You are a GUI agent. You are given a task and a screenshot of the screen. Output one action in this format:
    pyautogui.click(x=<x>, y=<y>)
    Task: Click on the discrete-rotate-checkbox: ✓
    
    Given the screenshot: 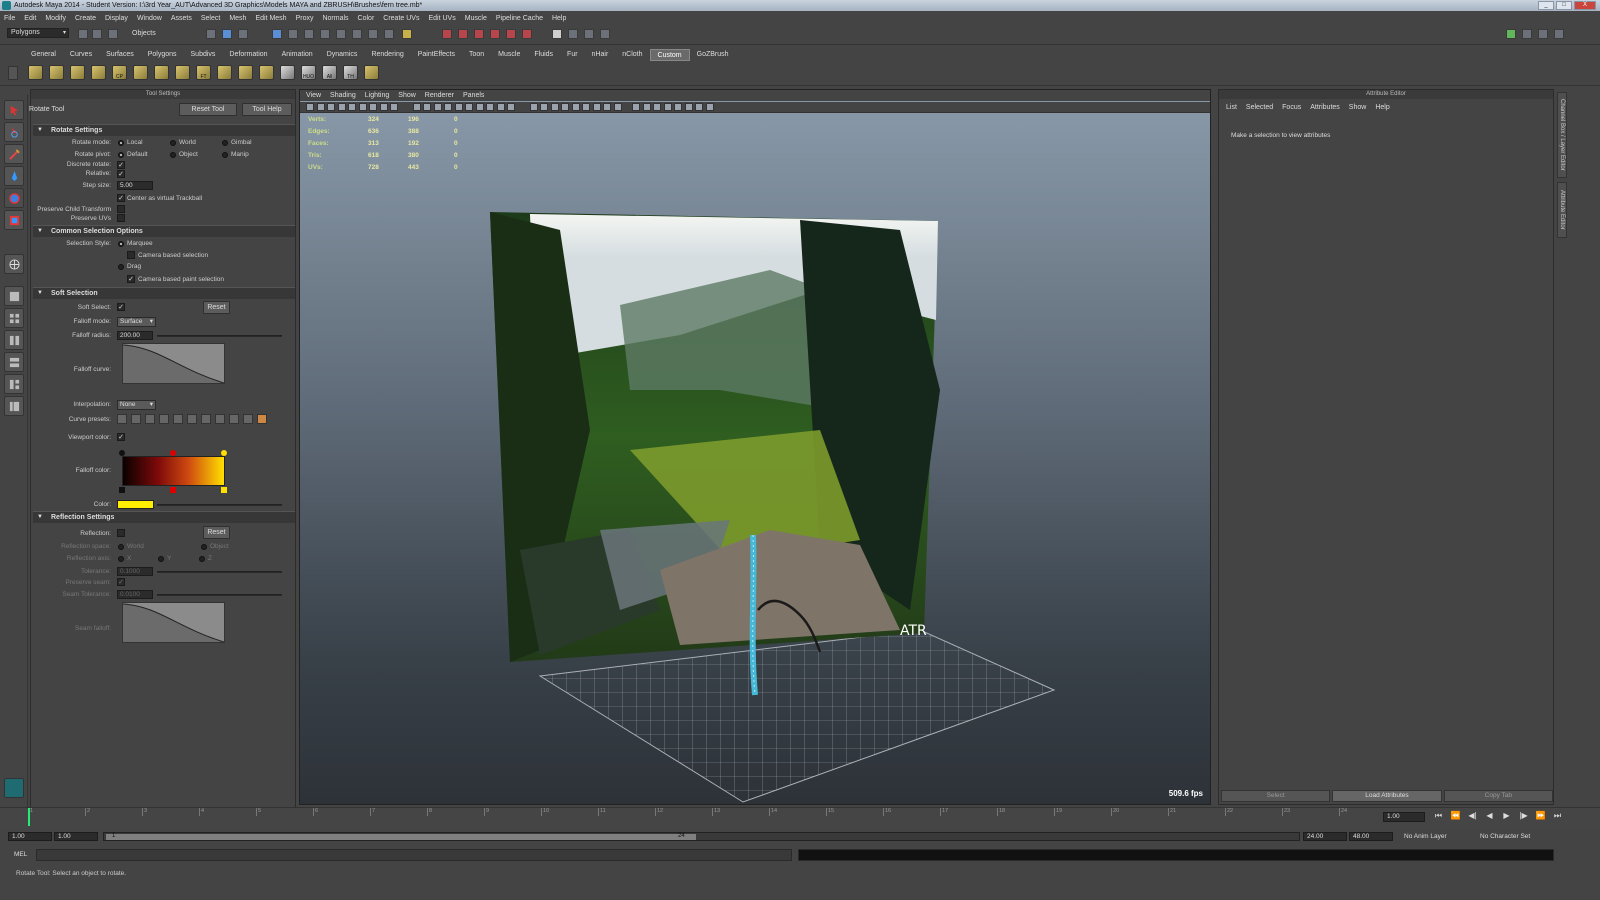 What is the action you would take?
    pyautogui.click(x=121, y=165)
    